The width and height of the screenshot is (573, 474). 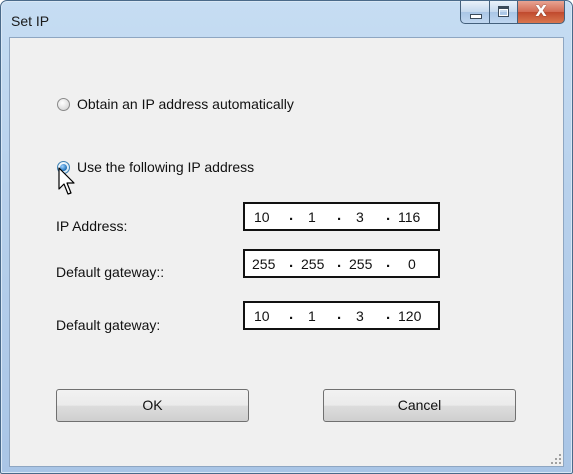 What do you see at coordinates (286, 19) in the screenshot?
I see `title-bar: Set IP X` at bounding box center [286, 19].